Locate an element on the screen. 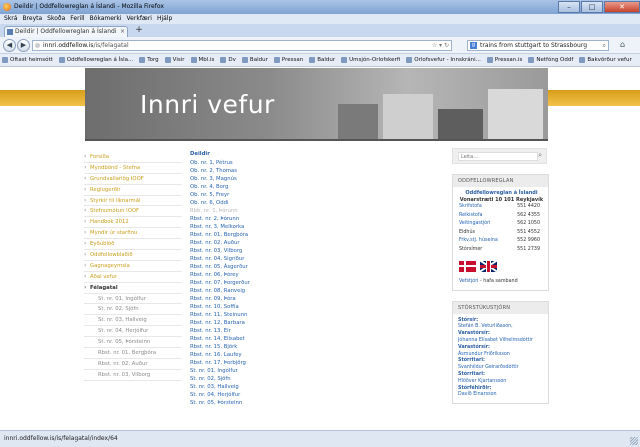 This screenshot has height=447, width=640. maximize-button: □ is located at coordinates (592, 7).